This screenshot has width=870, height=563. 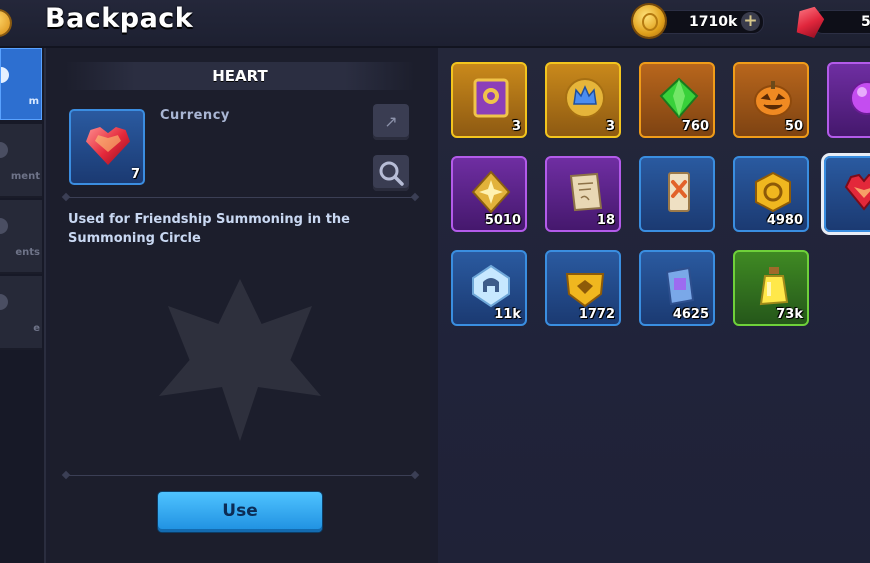 I want to click on tab-label: ents, so click(x=27, y=252).